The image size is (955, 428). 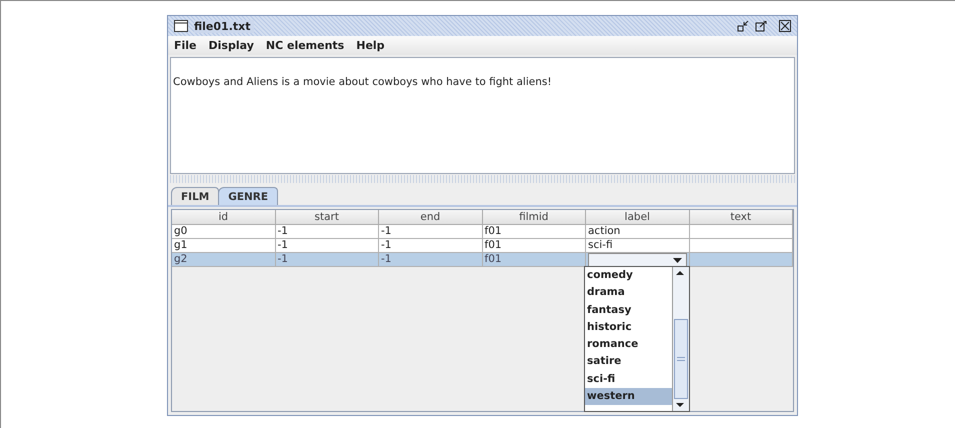 What do you see at coordinates (224, 246) in the screenshot?
I see `table-cell: g1` at bounding box center [224, 246].